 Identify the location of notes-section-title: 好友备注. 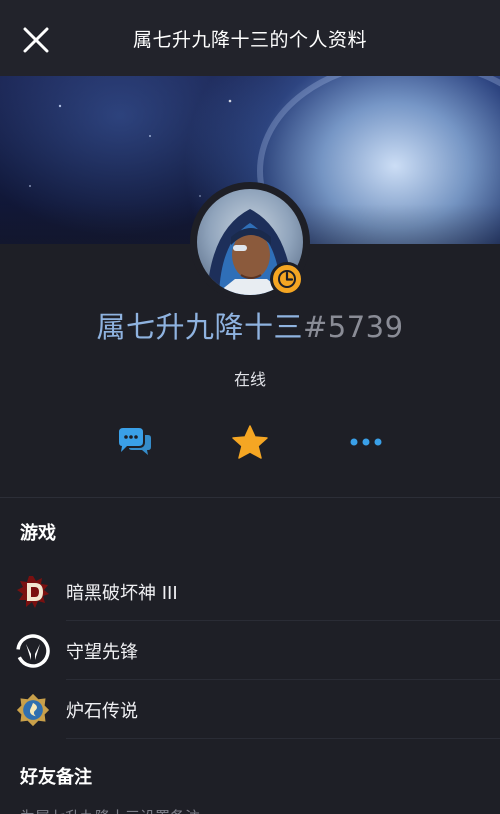
(56, 777).